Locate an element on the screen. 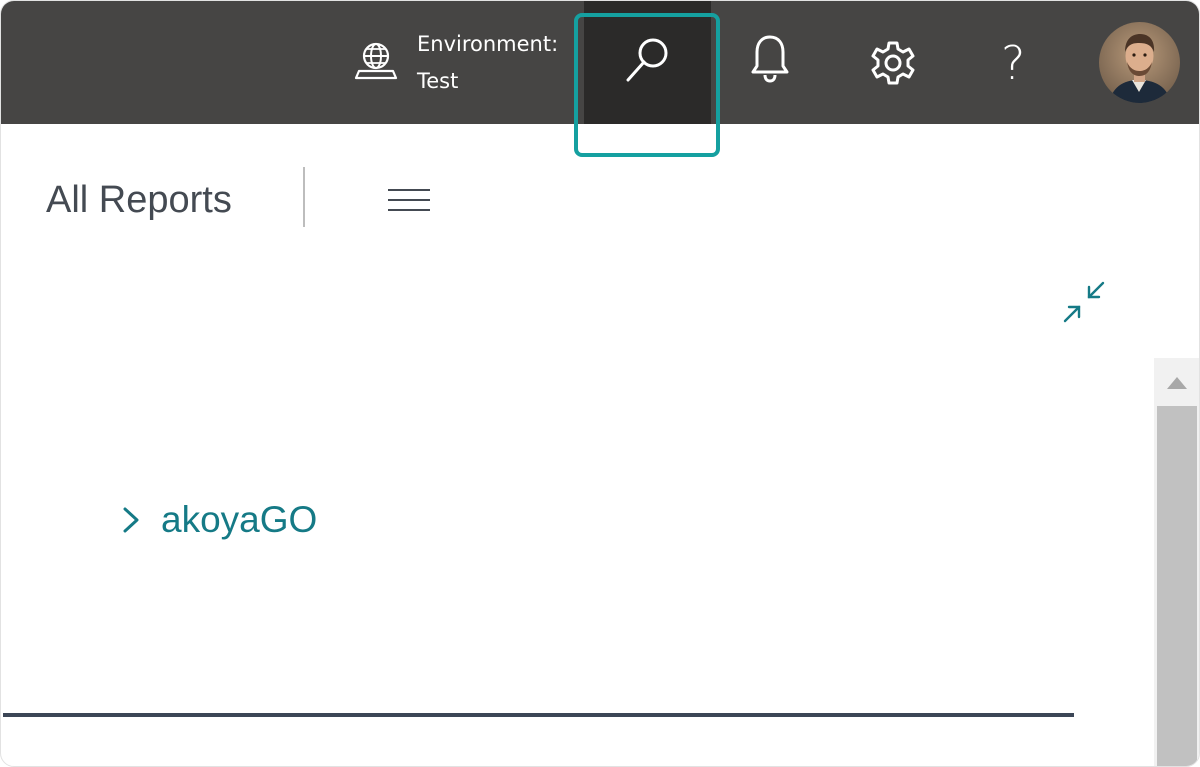 The width and height of the screenshot is (1200, 767). question-mark-icon: ? is located at coordinates (1013, 63).